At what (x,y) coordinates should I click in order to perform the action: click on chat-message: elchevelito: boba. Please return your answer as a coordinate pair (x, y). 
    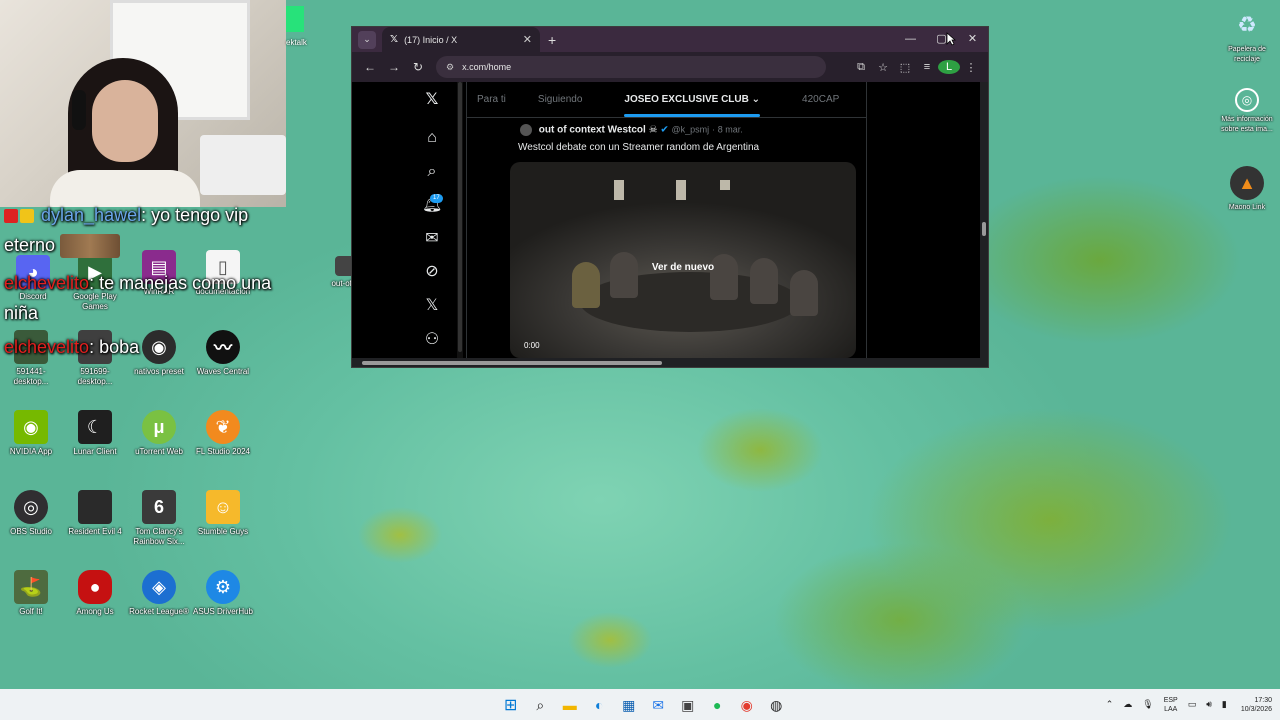
    Looking at the image, I should click on (154, 347).